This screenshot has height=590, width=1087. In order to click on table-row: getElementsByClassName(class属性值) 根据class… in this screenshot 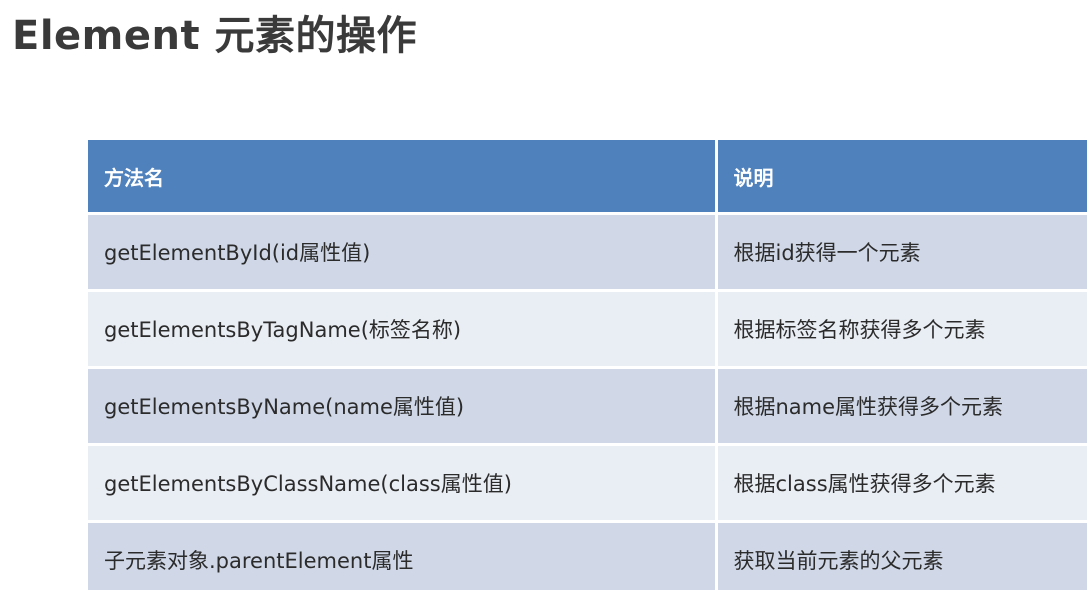, I will do `click(587, 483)`.